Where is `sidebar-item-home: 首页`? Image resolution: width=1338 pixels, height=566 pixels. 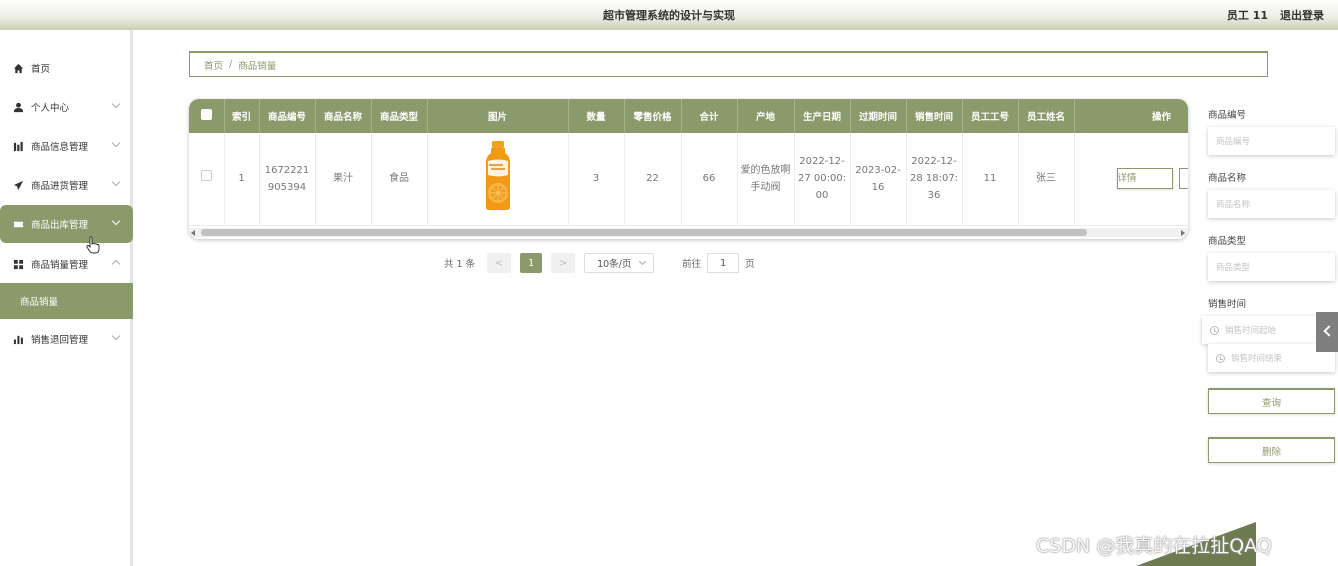 sidebar-item-home: 首页 is located at coordinates (66, 68).